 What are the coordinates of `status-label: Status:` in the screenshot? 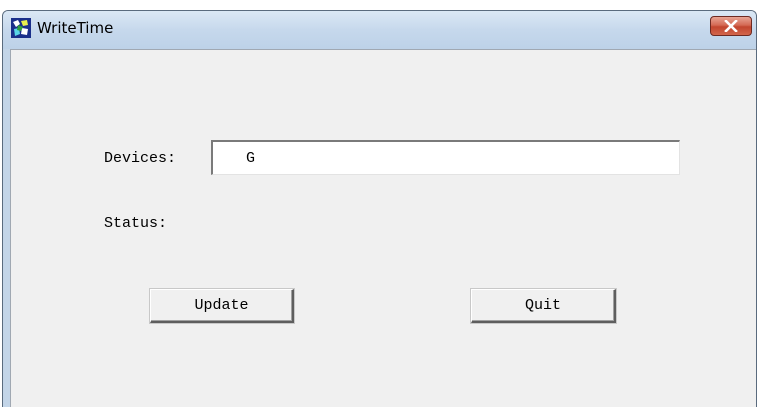 It's located at (136, 223).